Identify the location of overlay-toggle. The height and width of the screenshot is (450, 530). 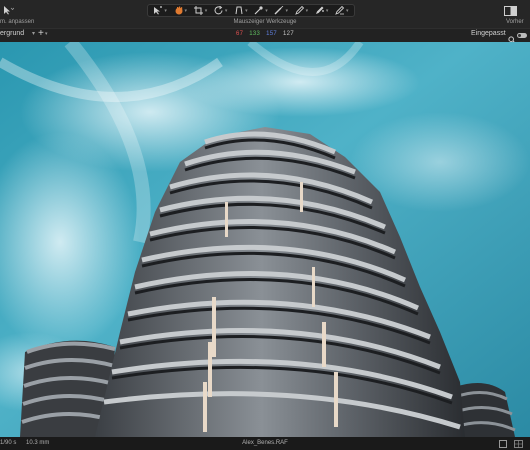
(522, 35).